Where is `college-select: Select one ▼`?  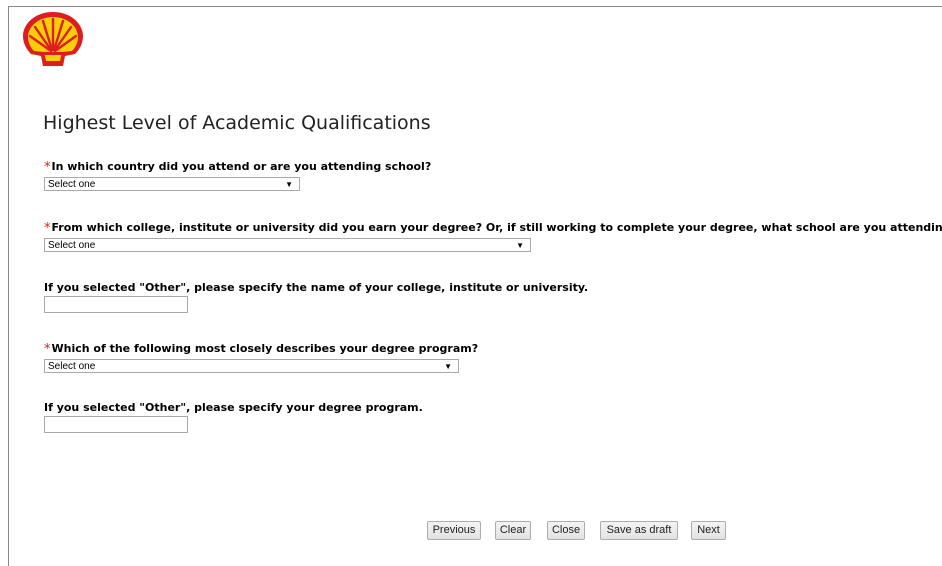
college-select: Select one ▼ is located at coordinates (287, 245).